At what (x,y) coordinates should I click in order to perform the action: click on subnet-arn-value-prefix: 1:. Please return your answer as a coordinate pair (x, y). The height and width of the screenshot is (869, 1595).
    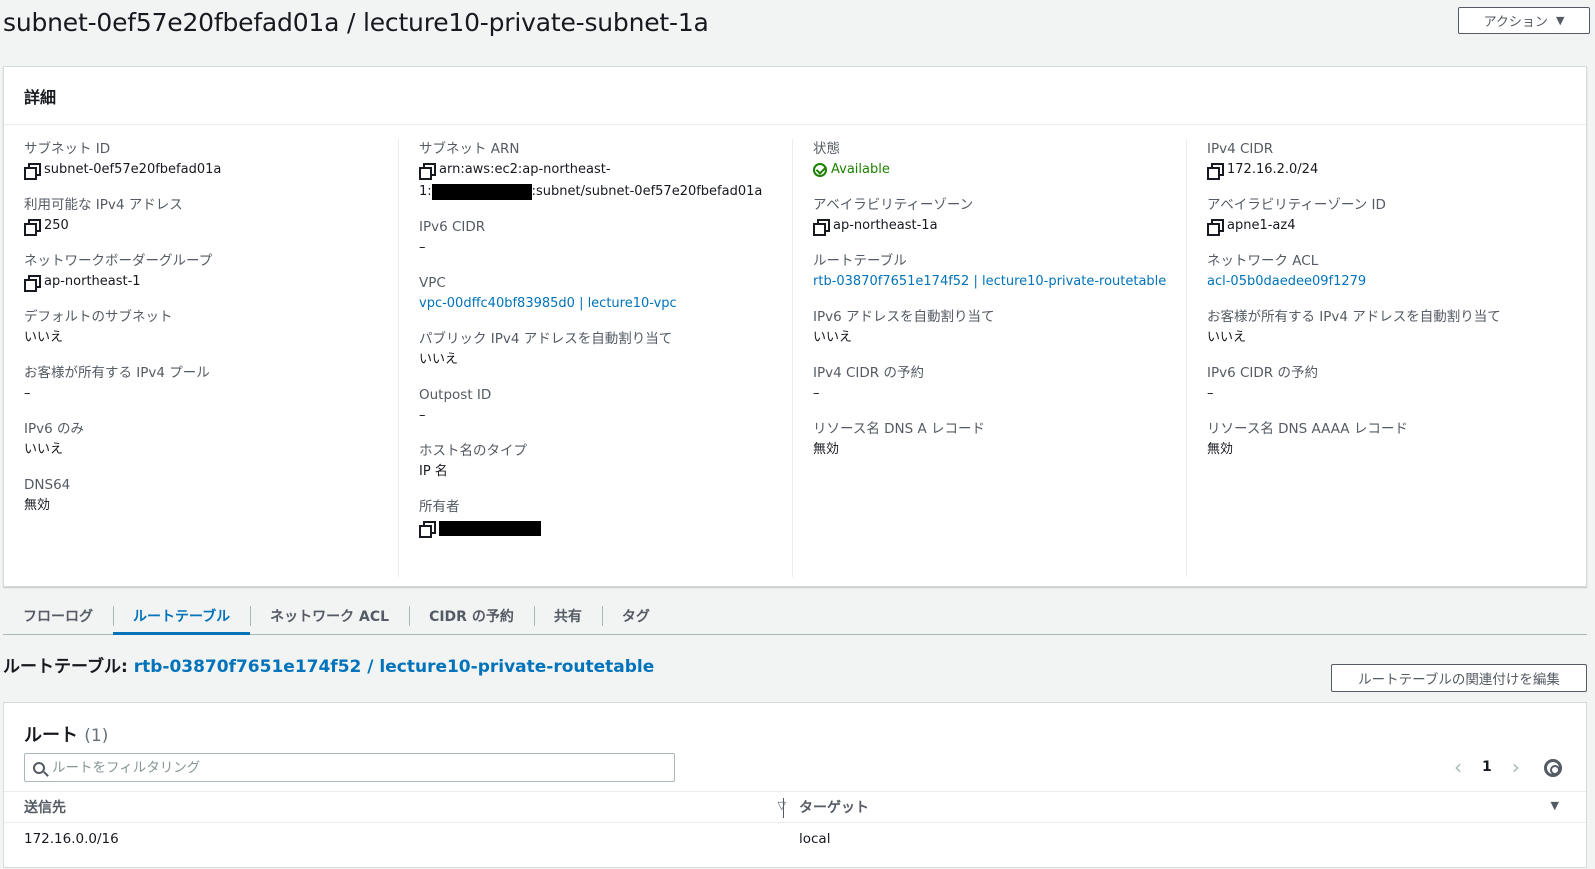
    Looking at the image, I should click on (425, 191).